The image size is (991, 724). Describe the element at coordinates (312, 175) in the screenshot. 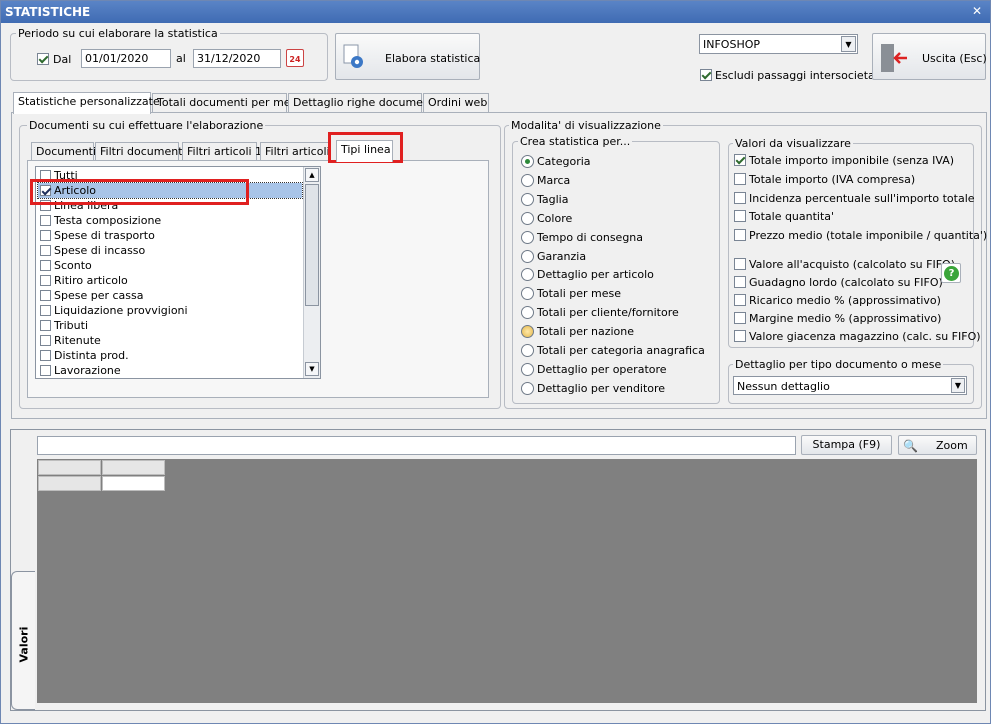

I see `scroll-up-icon: ▲` at that location.